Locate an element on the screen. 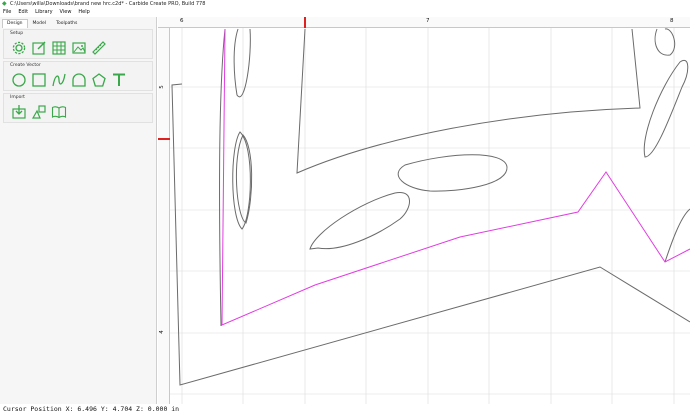  ruler-top-label-6: 6 is located at coordinates (182, 21).